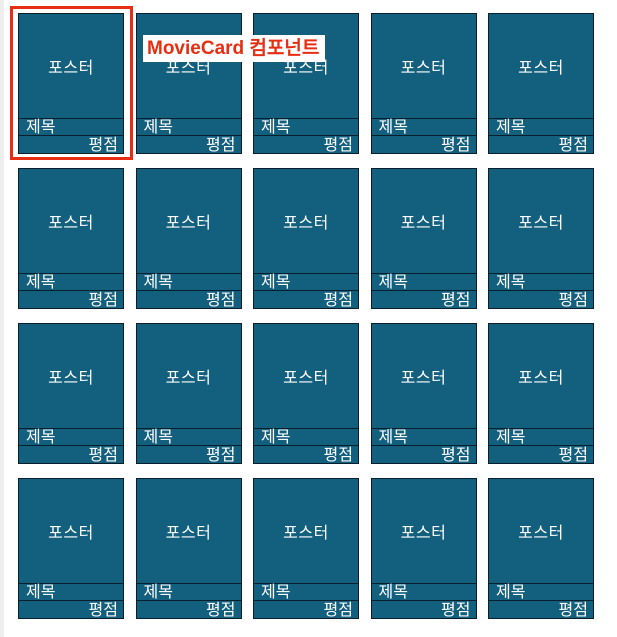 This screenshot has height=637, width=617. What do you see at coordinates (2, 318) in the screenshot?
I see `left-divider` at bounding box center [2, 318].